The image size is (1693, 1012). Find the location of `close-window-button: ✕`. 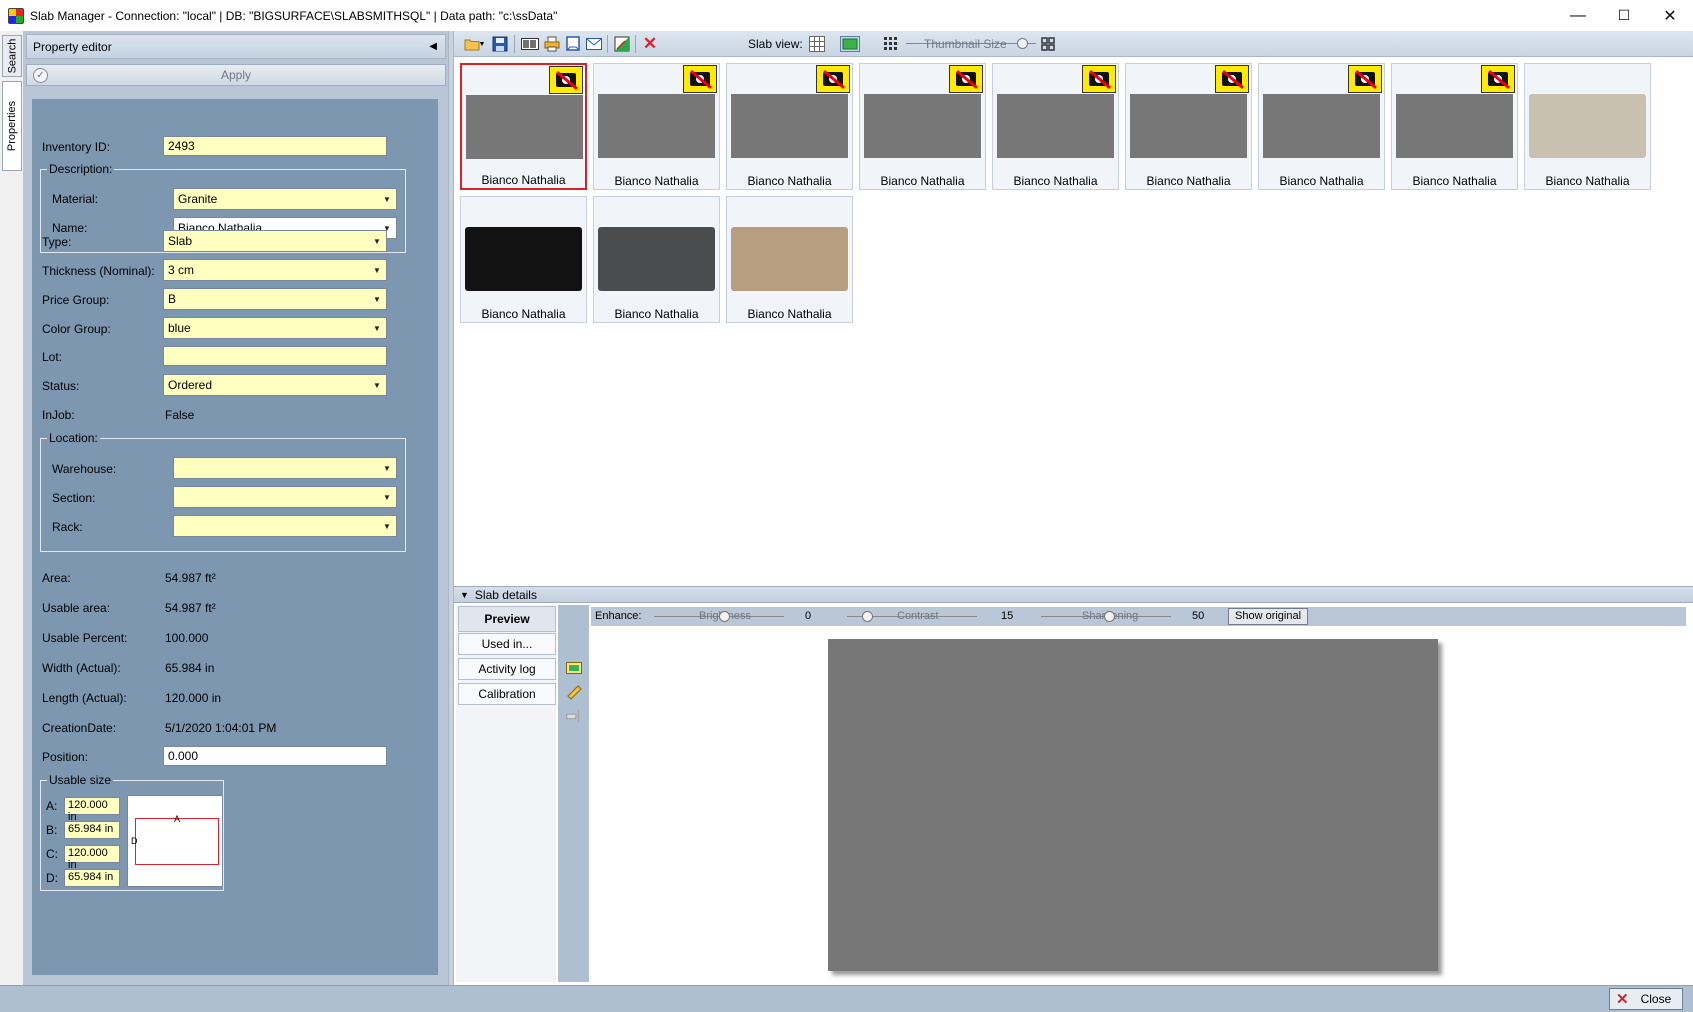

close-window-button: ✕ is located at coordinates (1670, 15).